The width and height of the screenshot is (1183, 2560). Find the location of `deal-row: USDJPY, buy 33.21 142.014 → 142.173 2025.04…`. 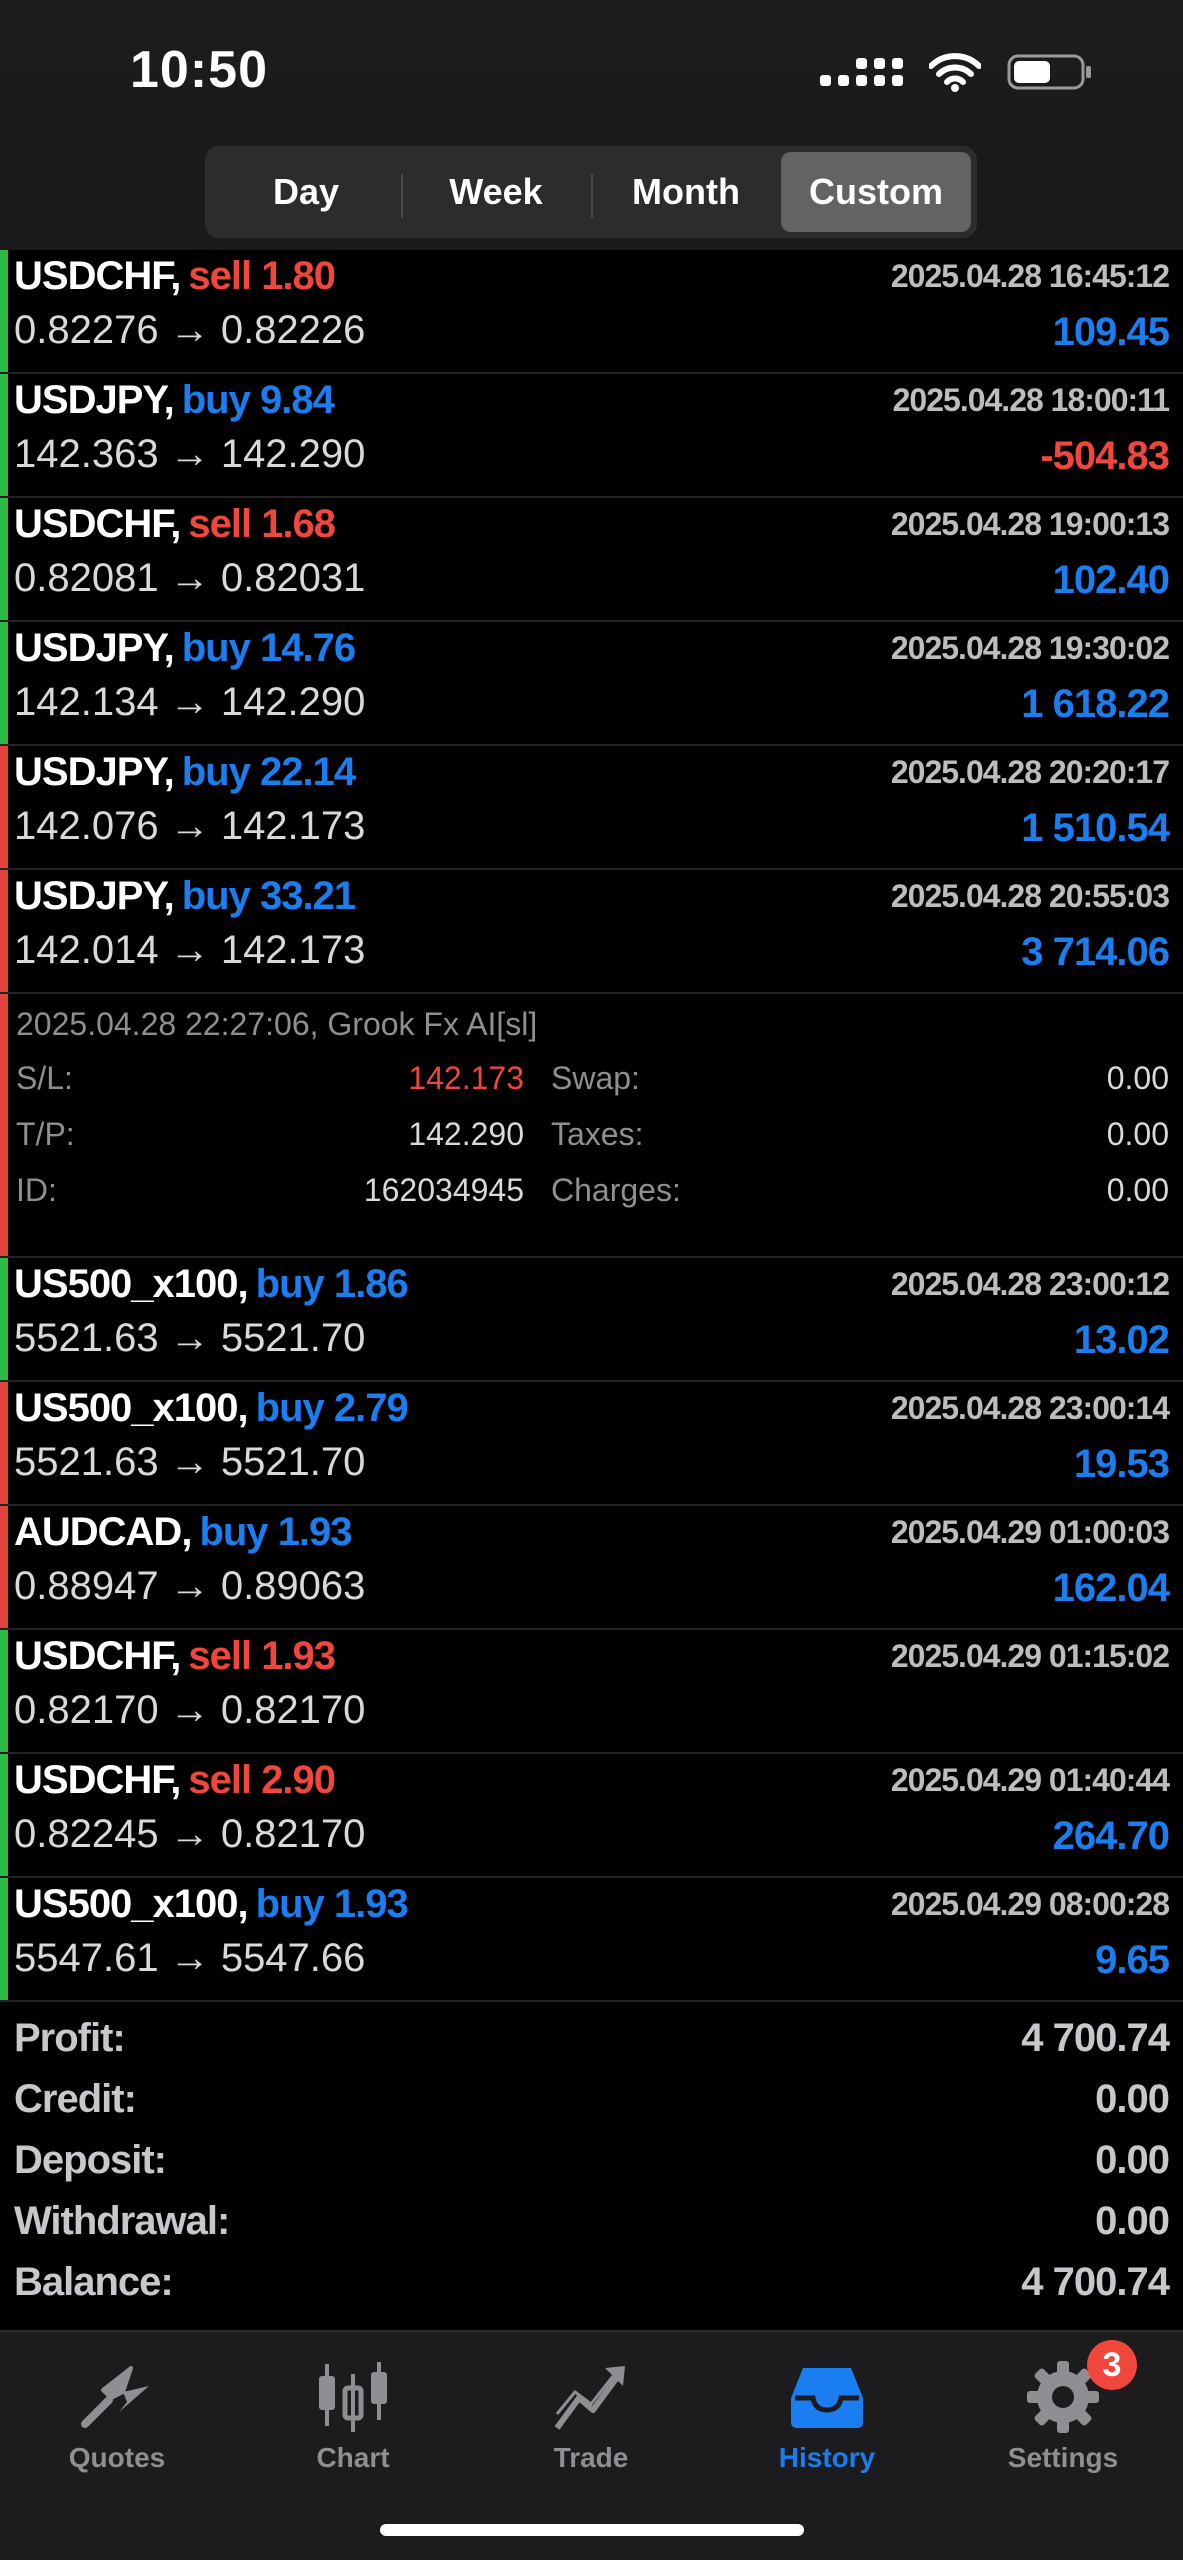

deal-row: USDJPY, buy 33.21 142.014 → 142.173 2025.04… is located at coordinates (591, 932).